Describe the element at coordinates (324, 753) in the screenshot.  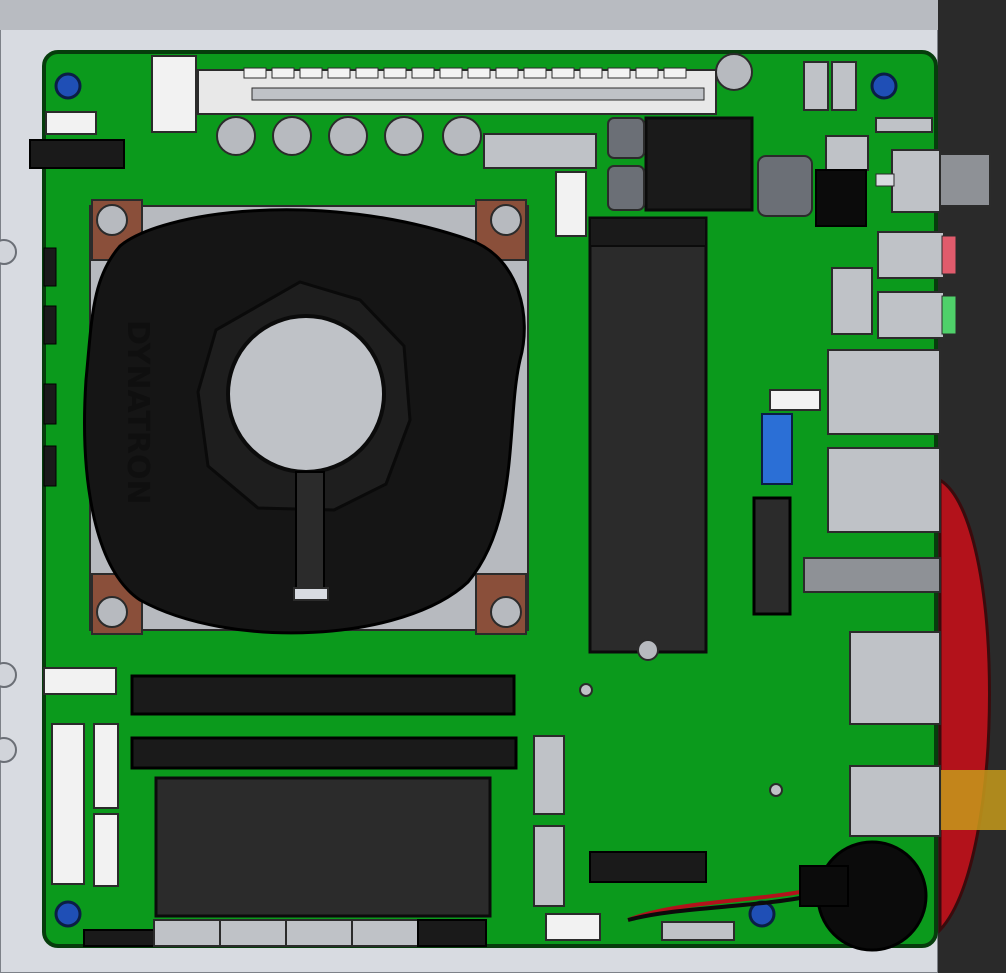
I see `sodimm-slot-lower` at that location.